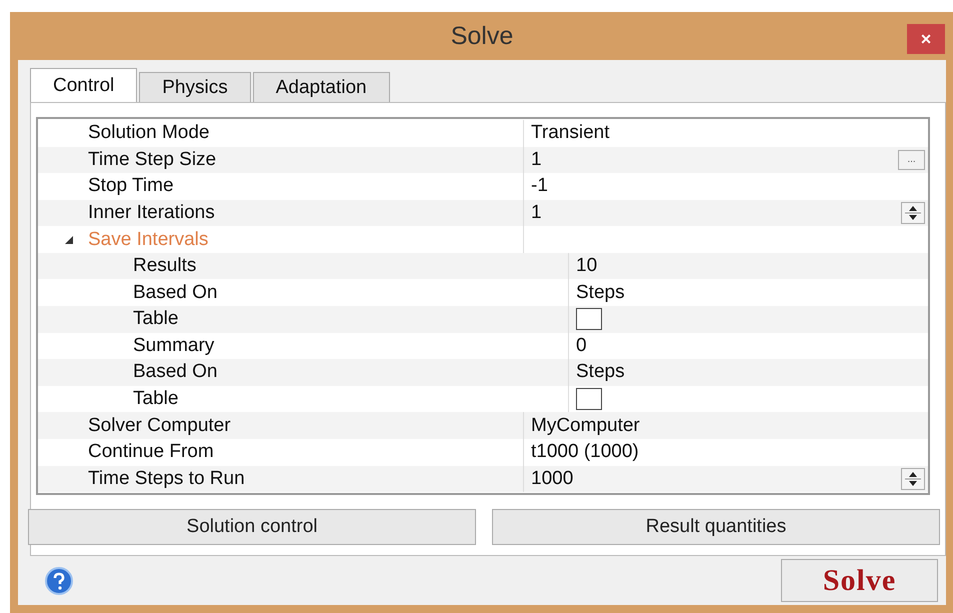 This screenshot has width=953, height=613. What do you see at coordinates (166, 479) in the screenshot?
I see `property-label: Time Steps to Run` at bounding box center [166, 479].